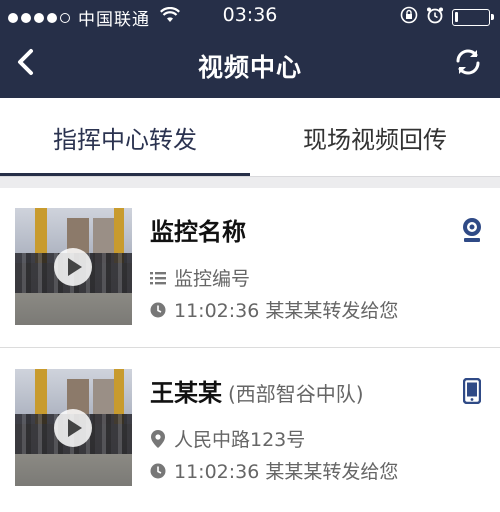 The width and height of the screenshot is (500, 512). What do you see at coordinates (472, 391) in the screenshot?
I see `mobile-phone-icon` at bounding box center [472, 391].